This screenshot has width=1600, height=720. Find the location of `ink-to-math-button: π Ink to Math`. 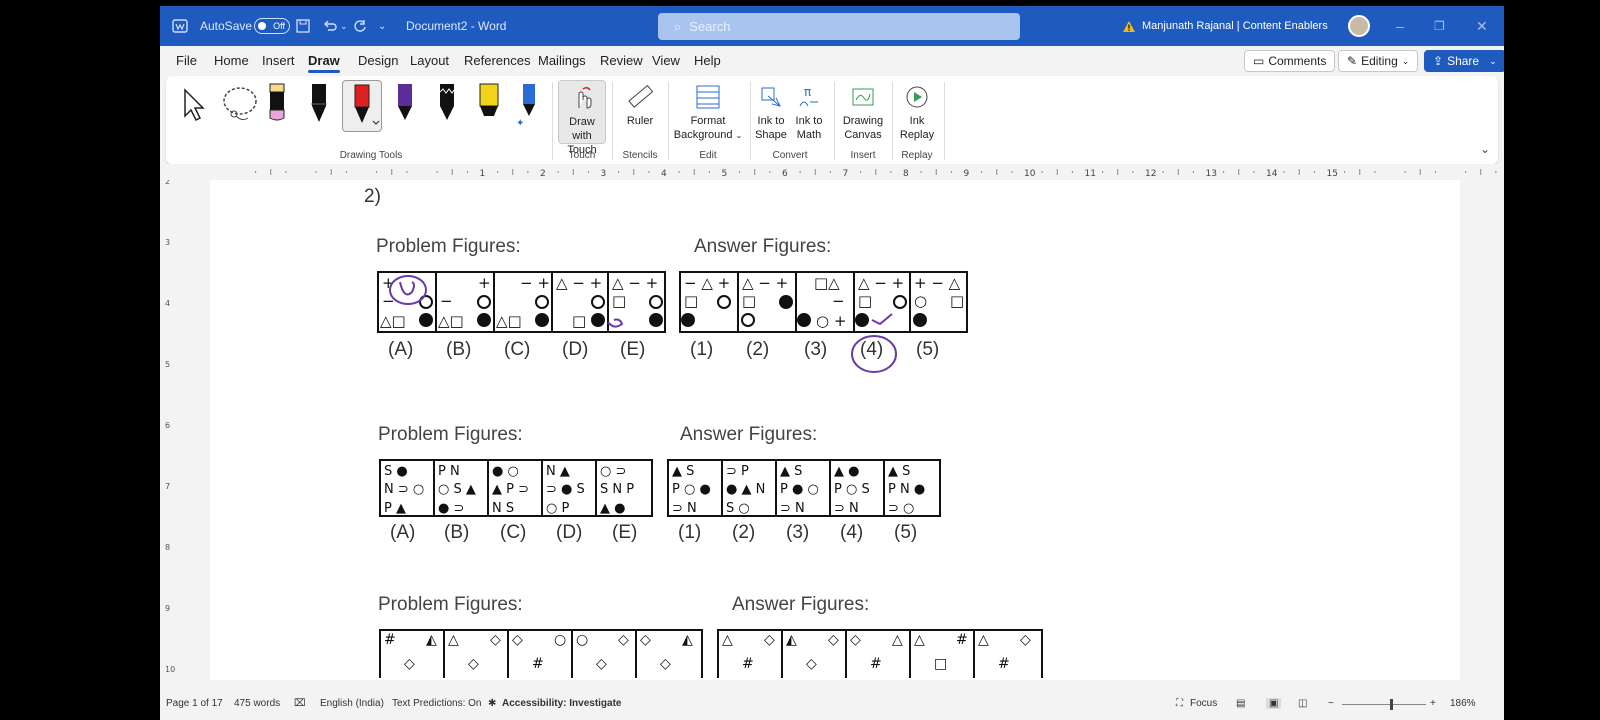

ink-to-math-button: π Ink to Math is located at coordinates (809, 112).